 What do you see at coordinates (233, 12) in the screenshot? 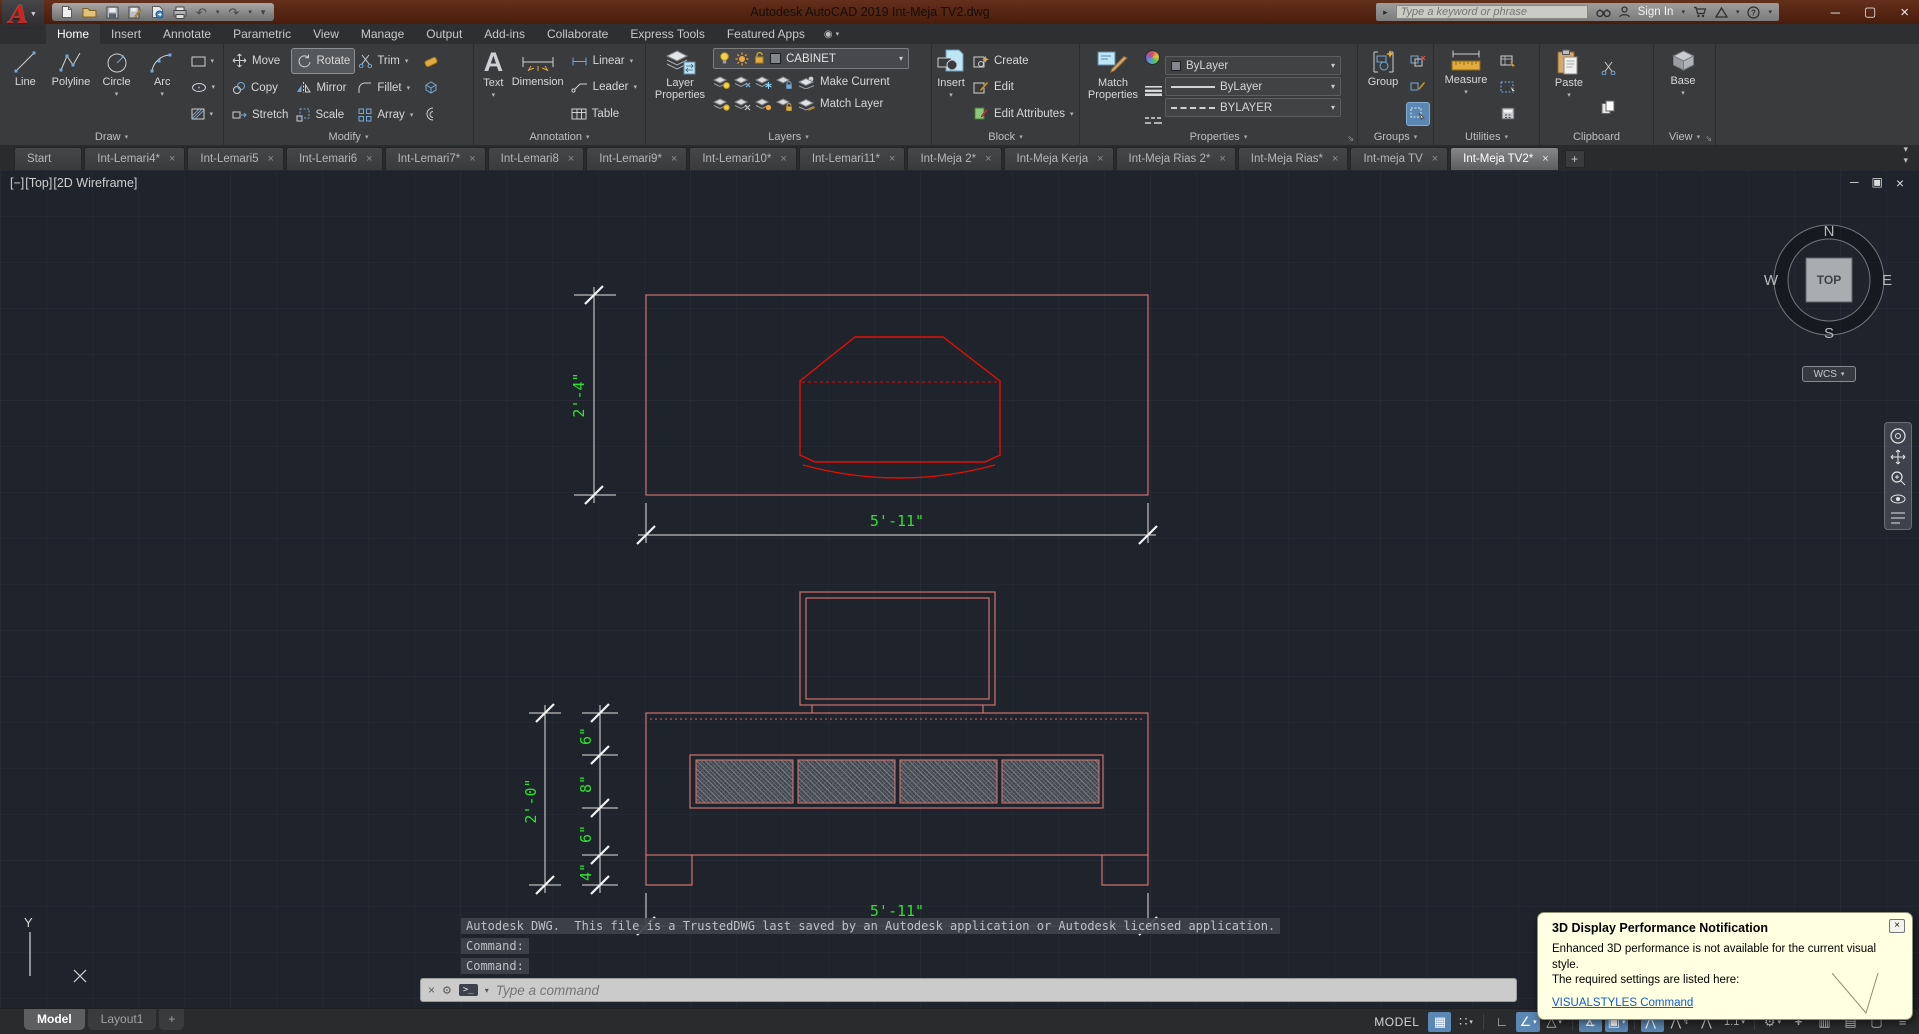
I see `redo-icon: ↷` at bounding box center [233, 12].